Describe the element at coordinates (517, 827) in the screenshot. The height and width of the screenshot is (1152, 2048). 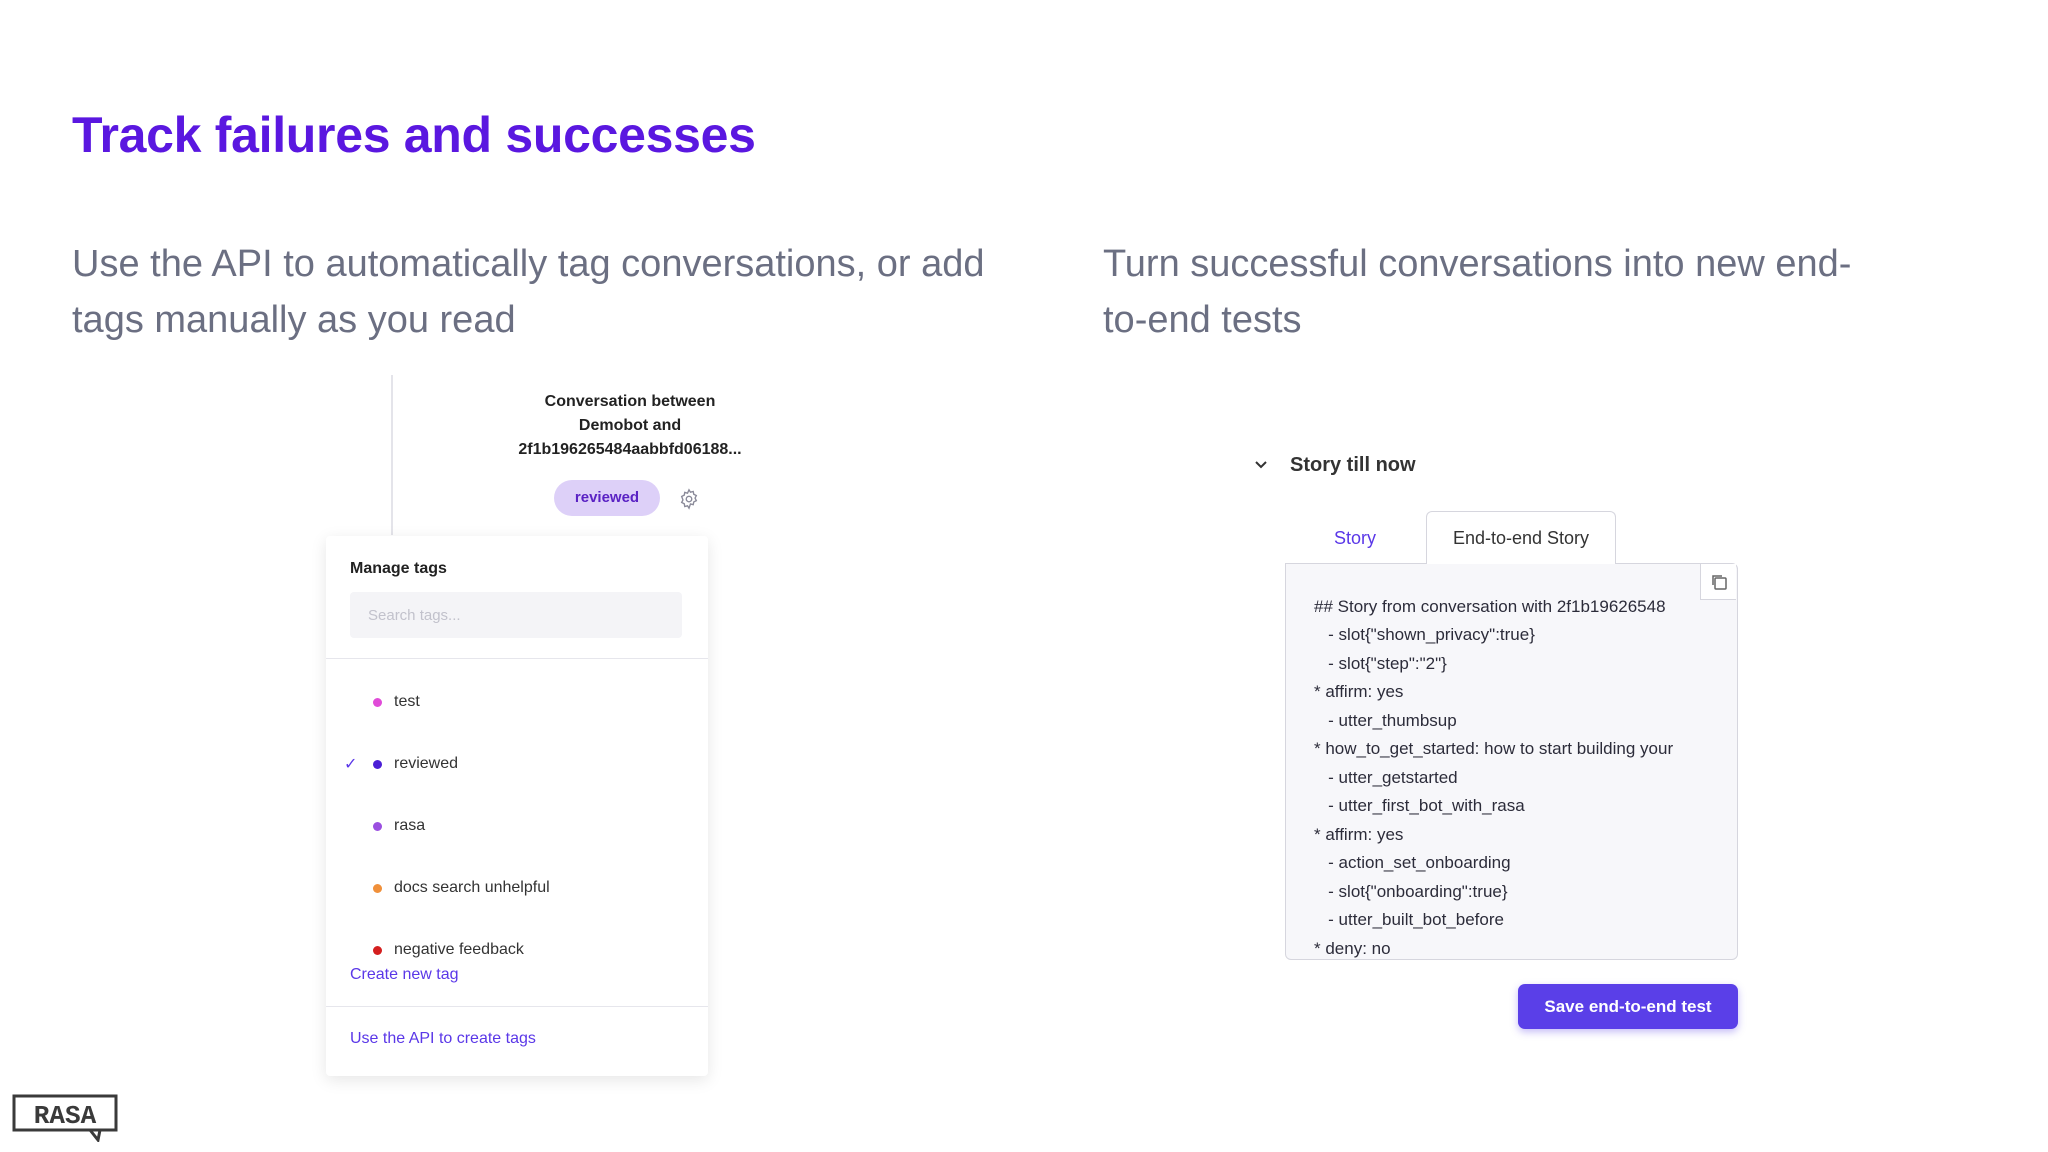
I see `tag-item-rasa: rasa` at that location.